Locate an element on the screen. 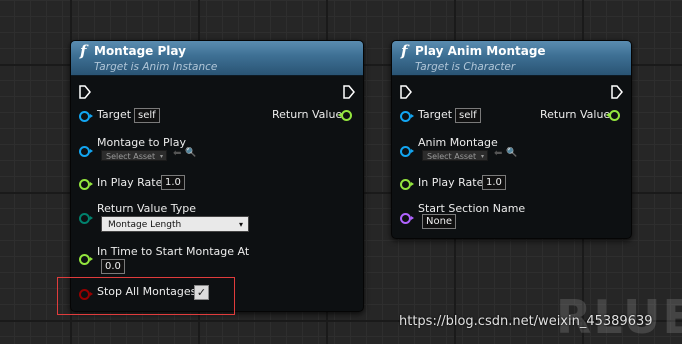  node-title: Montage Play is located at coordinates (140, 51).